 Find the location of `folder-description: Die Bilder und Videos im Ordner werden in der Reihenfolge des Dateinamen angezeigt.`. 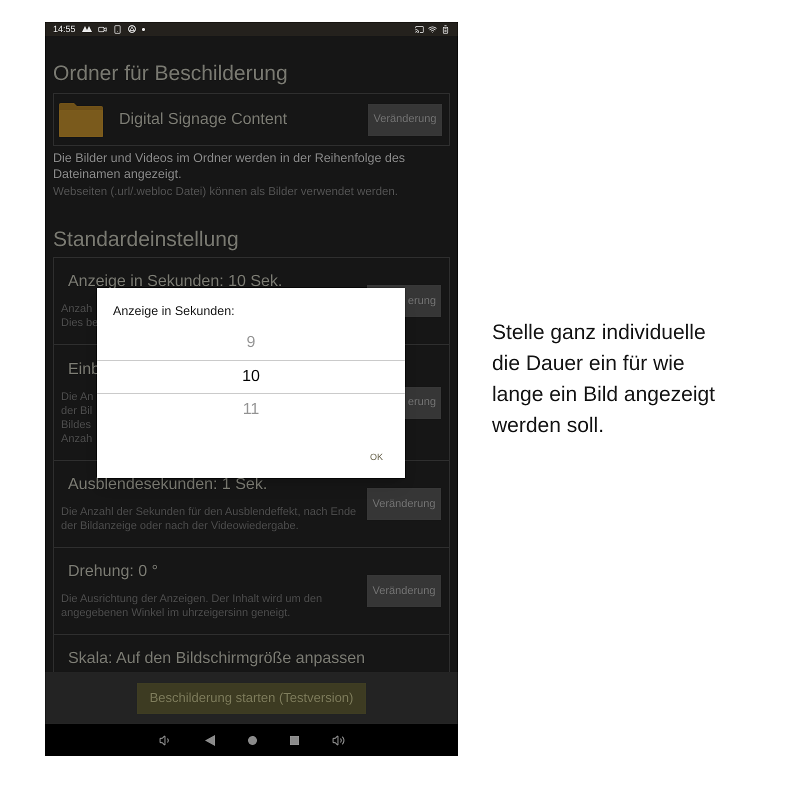

folder-description: Die Bilder und Videos im Ordner werden in der Reihenfolge des Dateinamen angezeigt. is located at coordinates (229, 166).